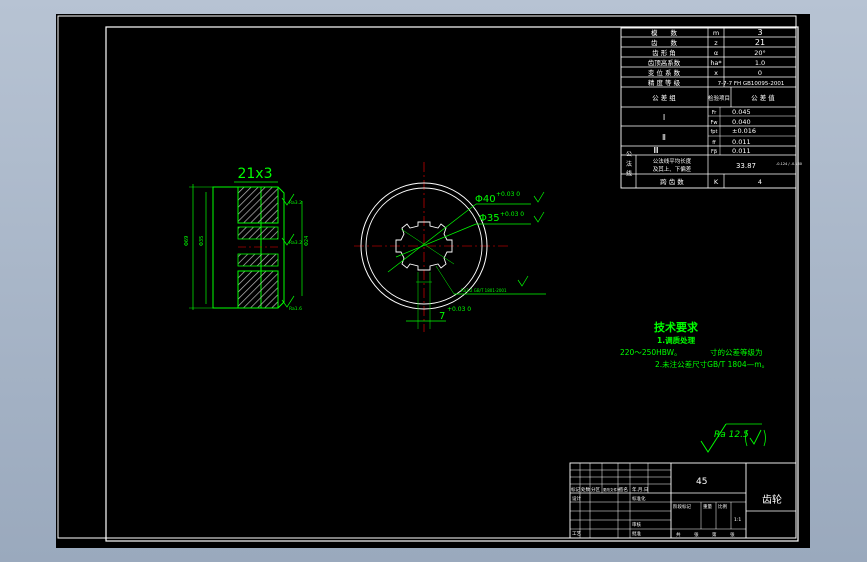 The width and height of the screenshot is (867, 562). Describe the element at coordinates (760, 63) in the screenshot. I see `param-value-addendum: 1.0` at that location.